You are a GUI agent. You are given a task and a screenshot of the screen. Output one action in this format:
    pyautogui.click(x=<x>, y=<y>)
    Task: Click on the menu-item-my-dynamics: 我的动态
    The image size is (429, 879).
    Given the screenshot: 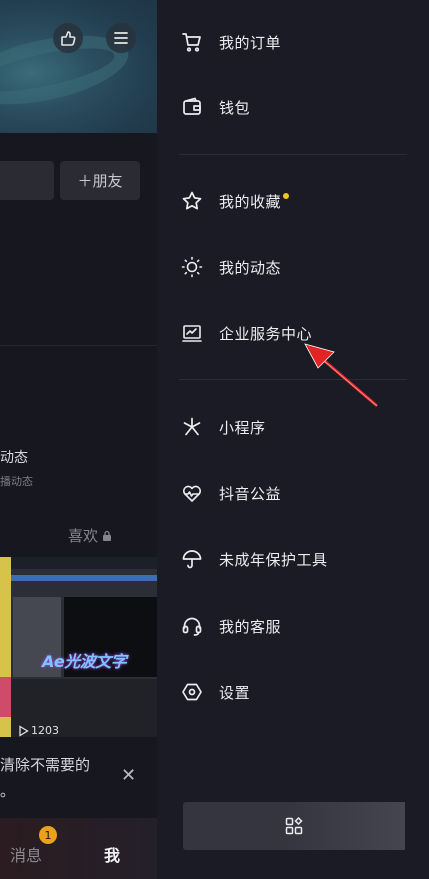 What is the action you would take?
    pyautogui.click(x=299, y=267)
    